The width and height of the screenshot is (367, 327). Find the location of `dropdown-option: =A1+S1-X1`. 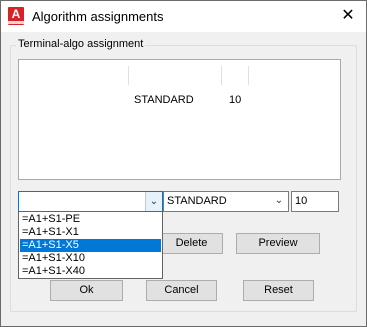

dropdown-option: =A1+S1-X1 is located at coordinates (90, 232).